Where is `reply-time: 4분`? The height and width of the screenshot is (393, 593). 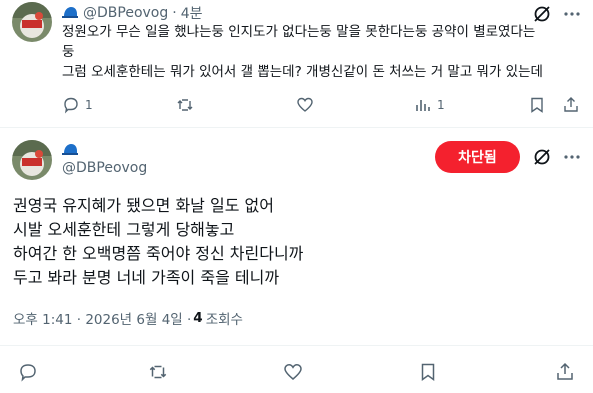
reply-time: 4분 is located at coordinates (192, 13).